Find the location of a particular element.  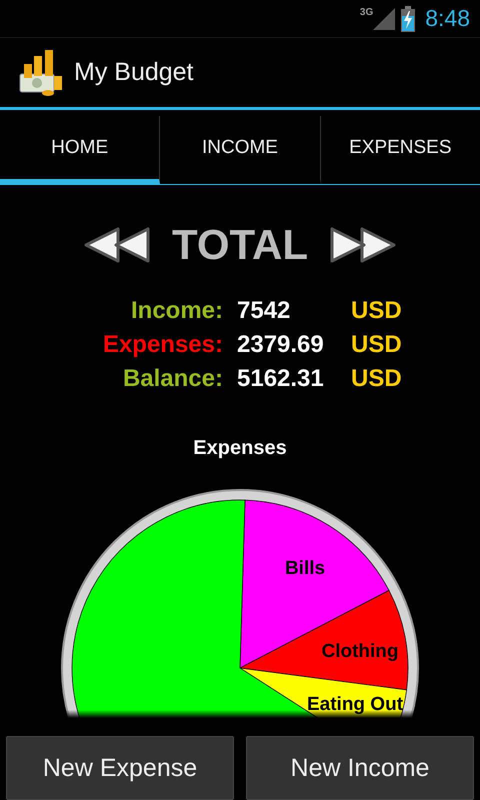

chart-title: Expenses is located at coordinates (240, 448).